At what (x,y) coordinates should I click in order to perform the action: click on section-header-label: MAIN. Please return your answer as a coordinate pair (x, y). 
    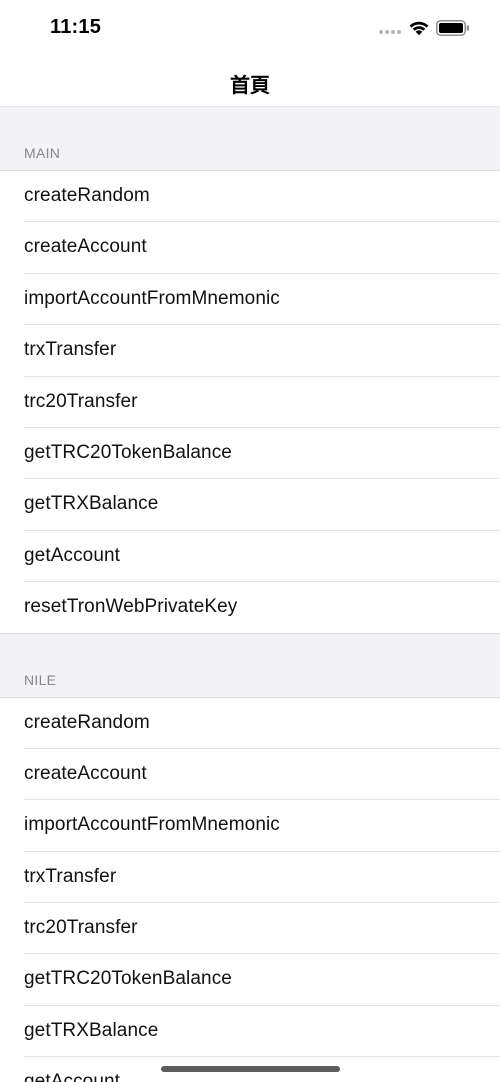
    Looking at the image, I should click on (42, 153).